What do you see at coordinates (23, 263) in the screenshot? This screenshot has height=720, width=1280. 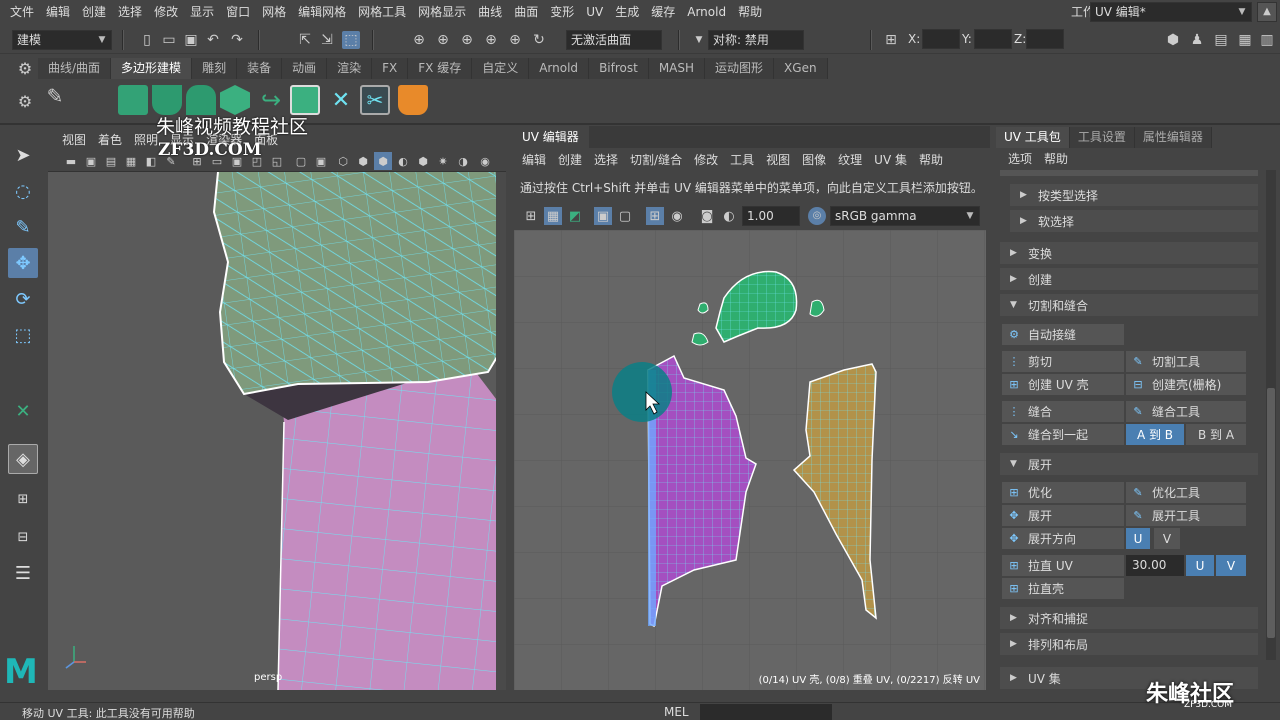 I see `move-tool-icon: ✥` at bounding box center [23, 263].